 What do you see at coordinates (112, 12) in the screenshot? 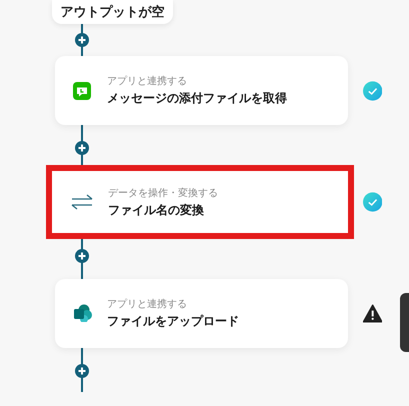
I see `start-node-label: アウトプットが空` at bounding box center [112, 12].